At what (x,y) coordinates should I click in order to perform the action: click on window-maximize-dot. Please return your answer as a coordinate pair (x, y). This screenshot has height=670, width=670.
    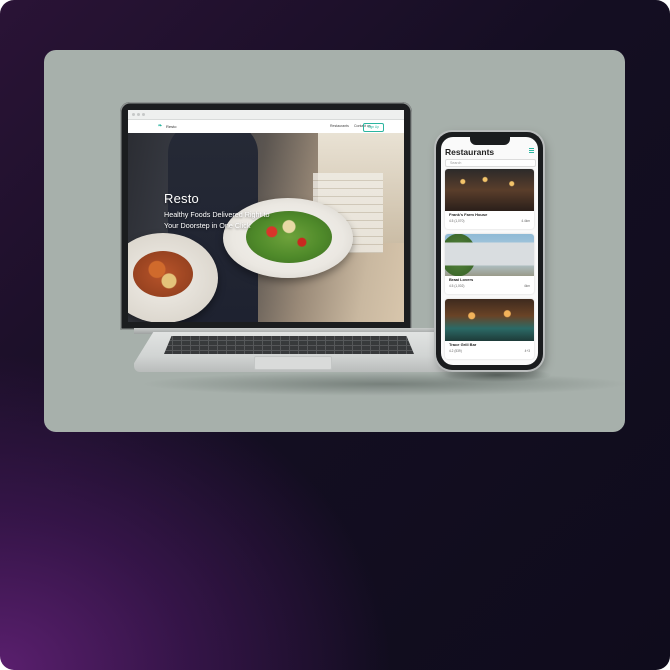
    Looking at the image, I should click on (143, 114).